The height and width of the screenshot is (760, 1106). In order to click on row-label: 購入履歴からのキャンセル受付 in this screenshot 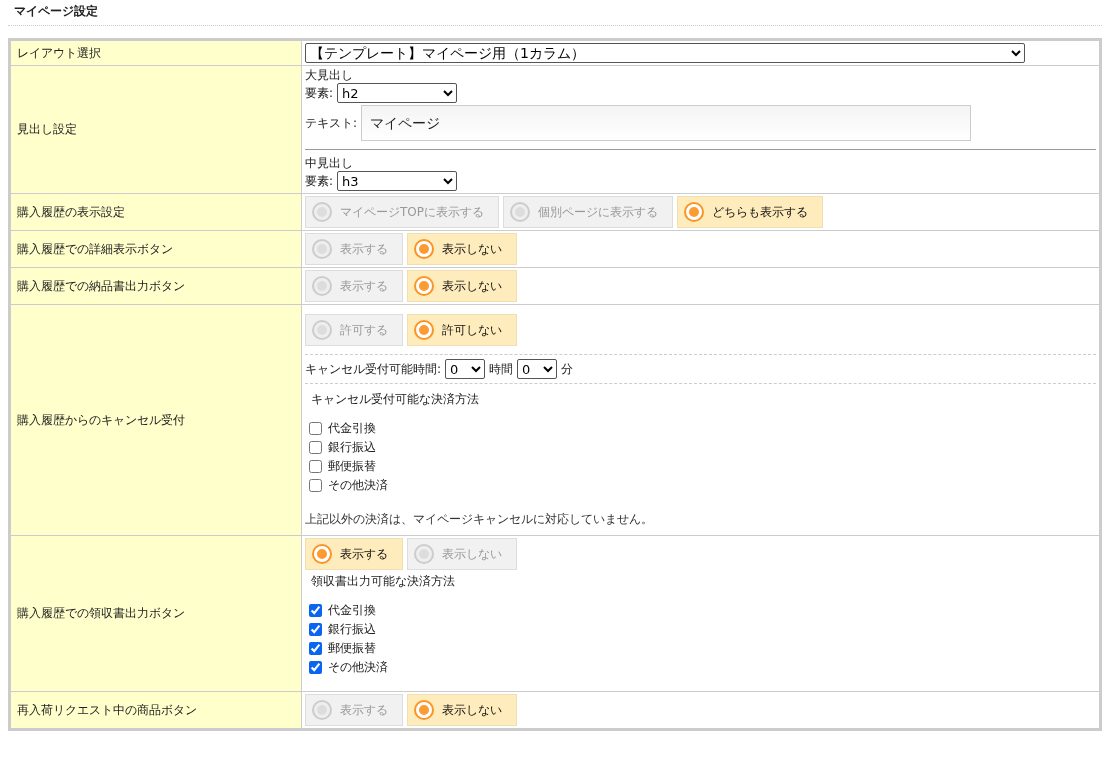, I will do `click(155, 420)`.